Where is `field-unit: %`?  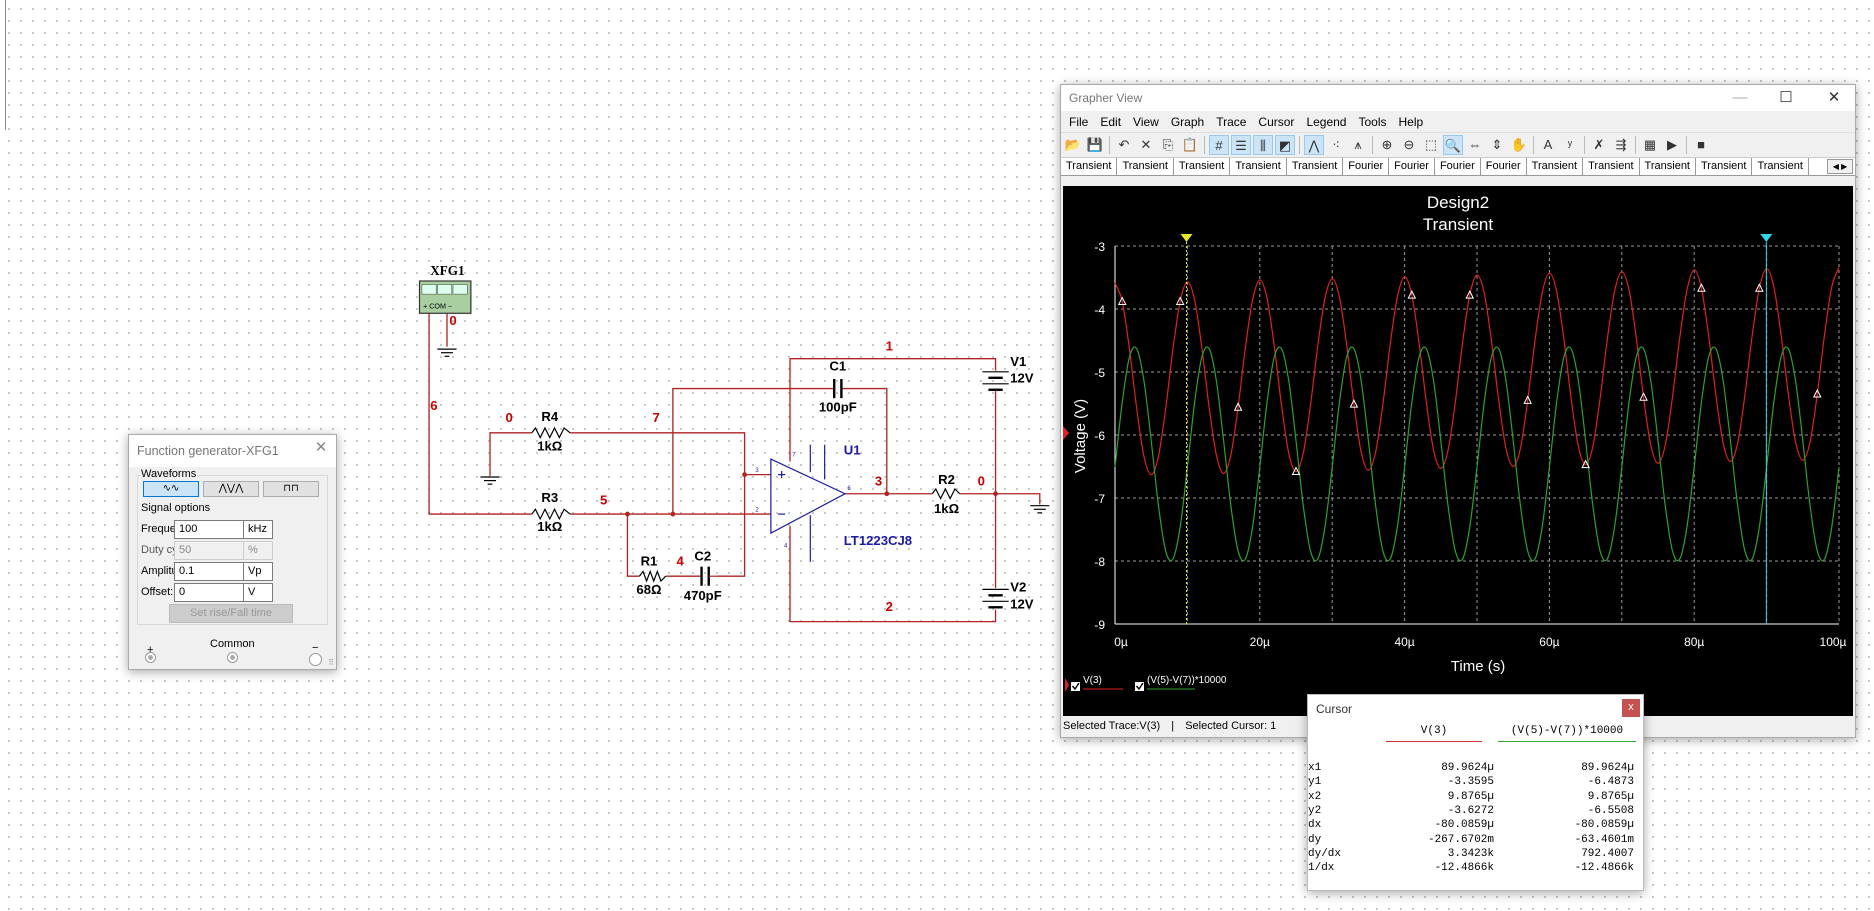 field-unit: % is located at coordinates (258, 550).